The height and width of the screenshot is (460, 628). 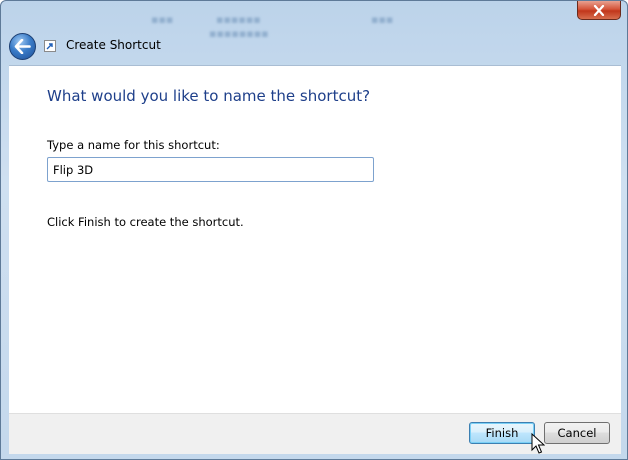 I want to click on shortcut-name-input, so click(x=210, y=169).